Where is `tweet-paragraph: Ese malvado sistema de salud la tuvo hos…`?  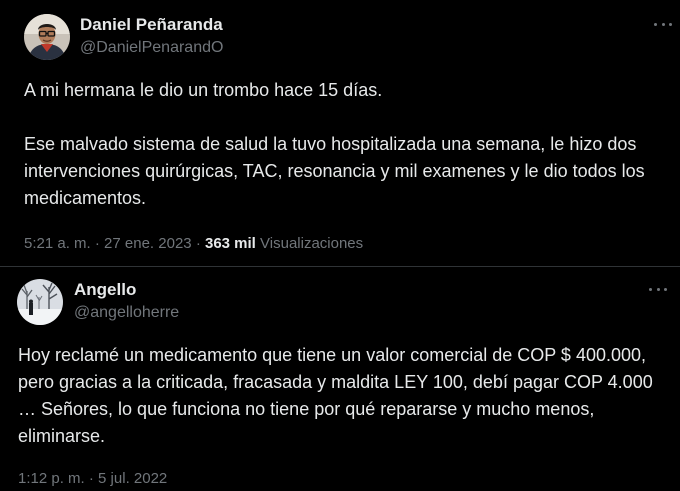
tweet-paragraph: Ese malvado sistema de salud la tuvo hos… is located at coordinates (334, 171).